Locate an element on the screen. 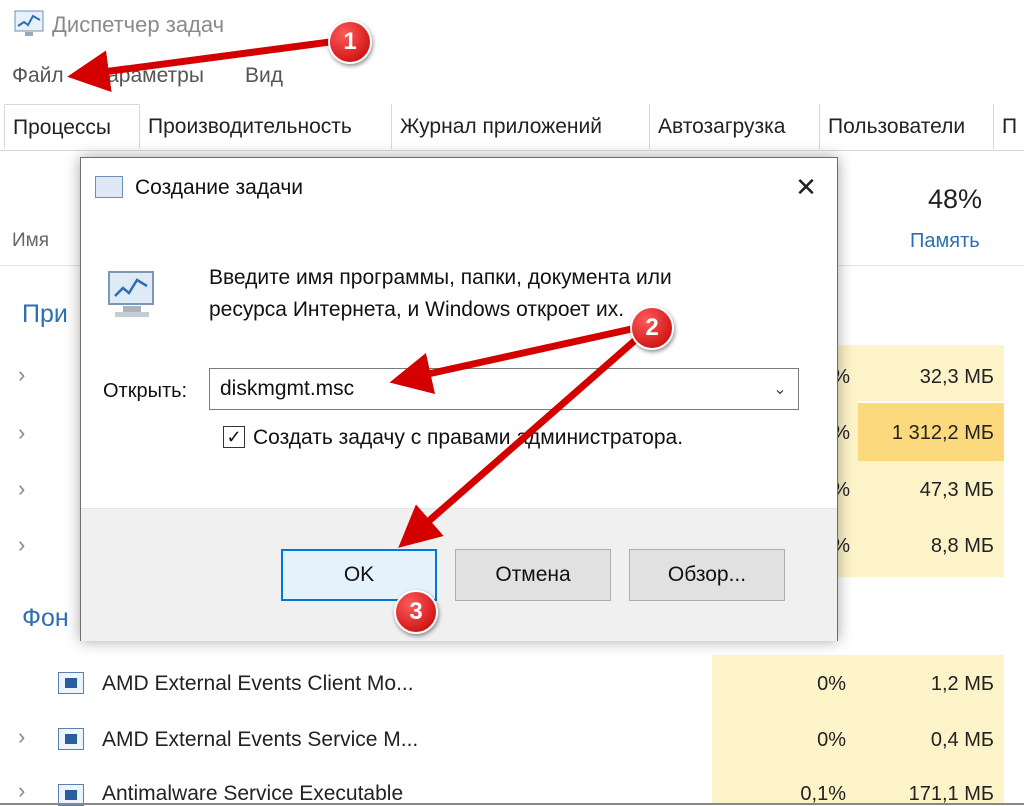 The height and width of the screenshot is (806, 1024). admin-checkbox-label: Создать задачу с правами администратора. is located at coordinates (468, 438).